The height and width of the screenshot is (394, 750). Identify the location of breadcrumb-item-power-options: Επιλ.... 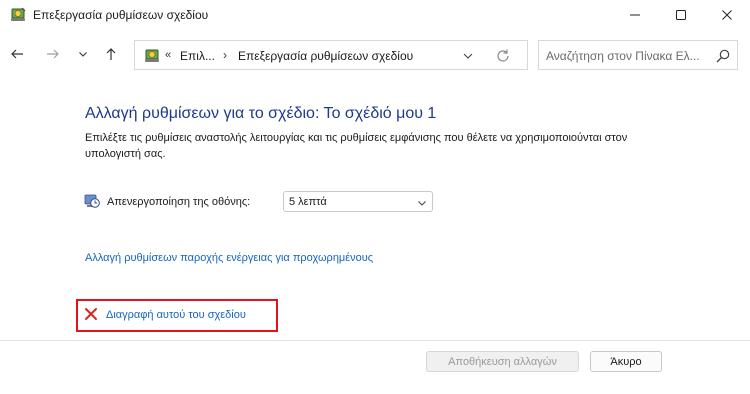
(197, 56).